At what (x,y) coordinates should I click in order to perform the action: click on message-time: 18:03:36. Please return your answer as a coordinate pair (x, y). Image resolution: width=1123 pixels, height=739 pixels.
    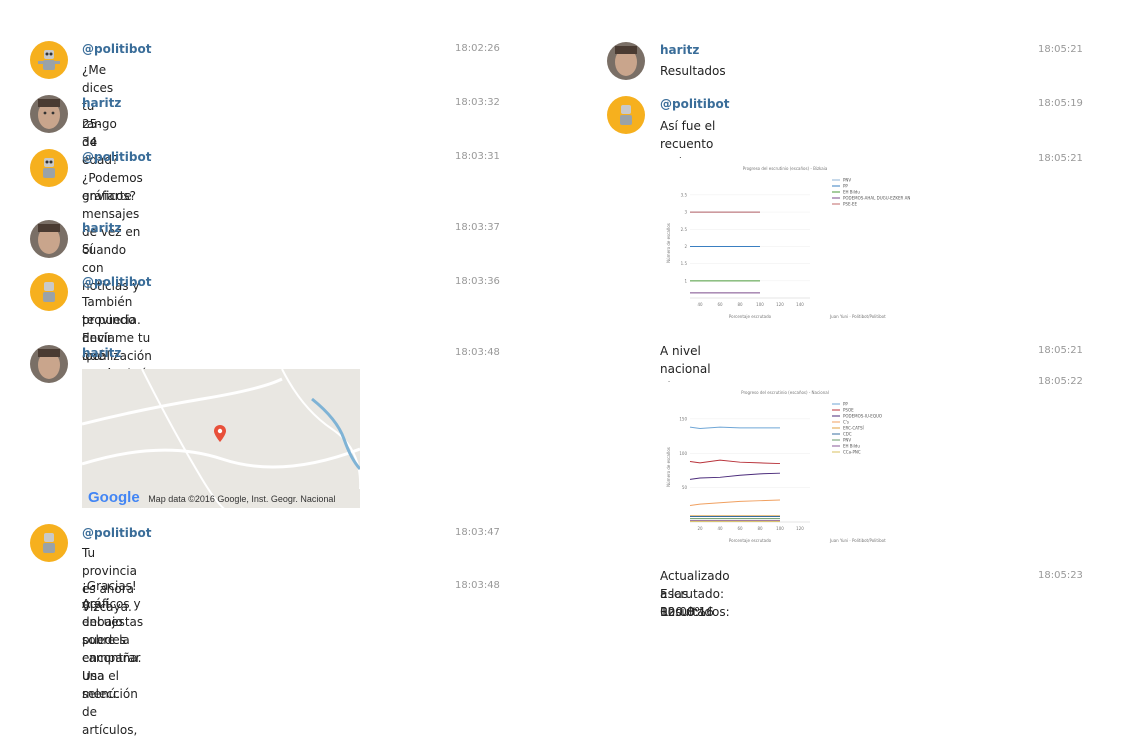
    Looking at the image, I should click on (477, 281).